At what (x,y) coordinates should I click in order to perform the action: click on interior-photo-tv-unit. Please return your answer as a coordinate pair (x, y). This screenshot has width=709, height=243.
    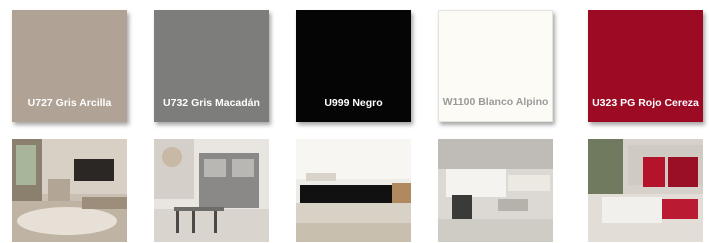
    Looking at the image, I should click on (353, 190).